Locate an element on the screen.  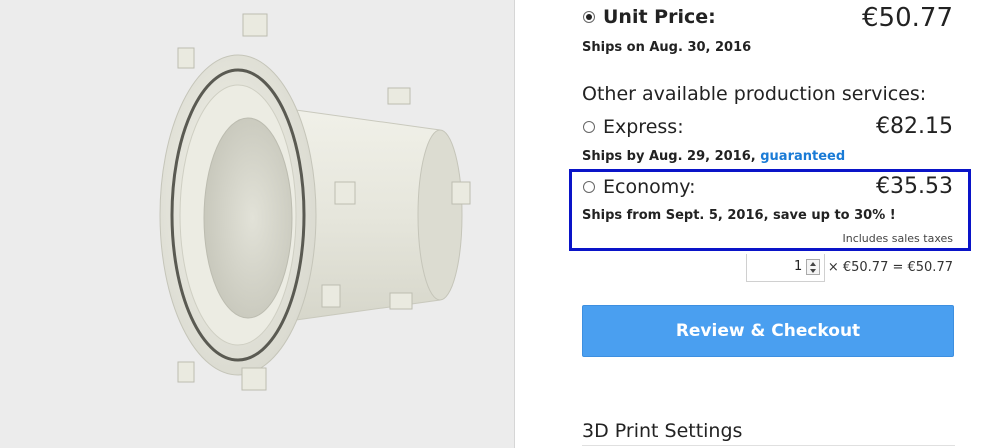
quantity-stepper: 1 is located at coordinates (785, 268).